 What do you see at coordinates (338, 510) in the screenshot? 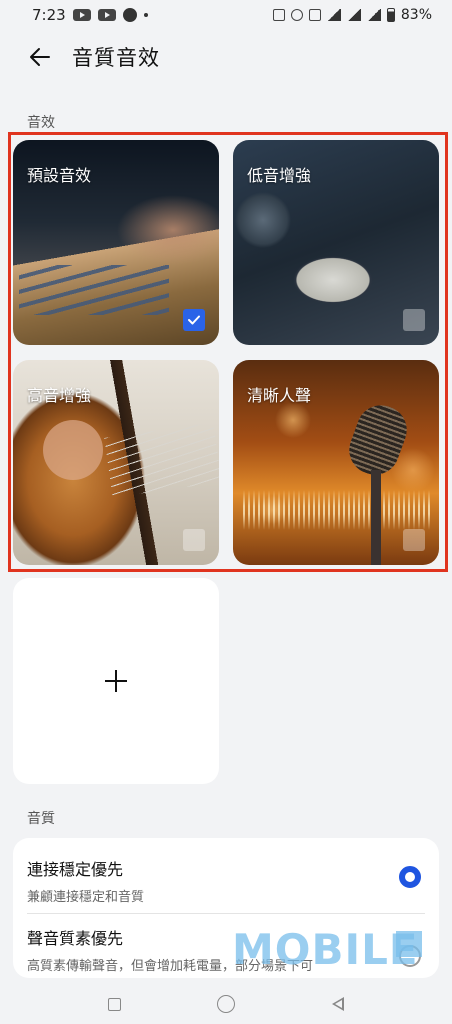
I see `sound-wave-image` at bounding box center [338, 510].